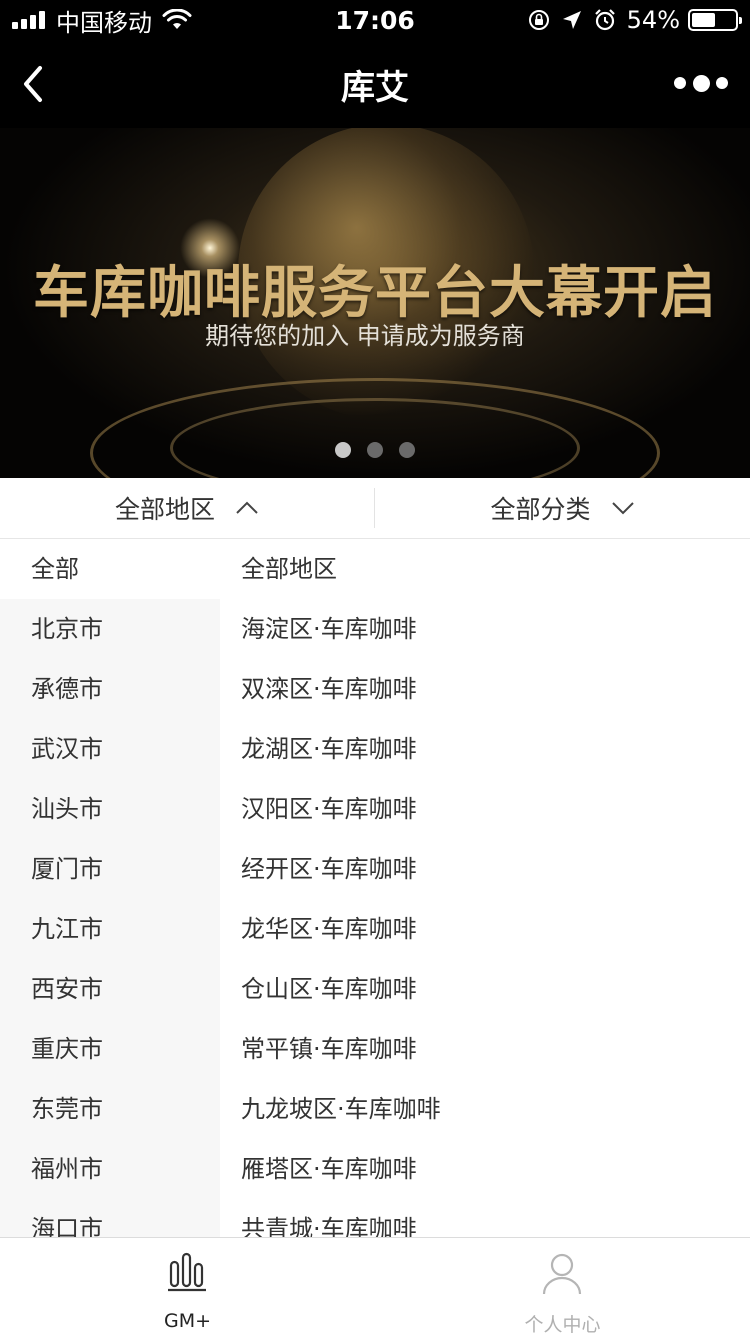  Describe the element at coordinates (164, 509) in the screenshot. I see `region-filter-label: 全部地区` at that location.